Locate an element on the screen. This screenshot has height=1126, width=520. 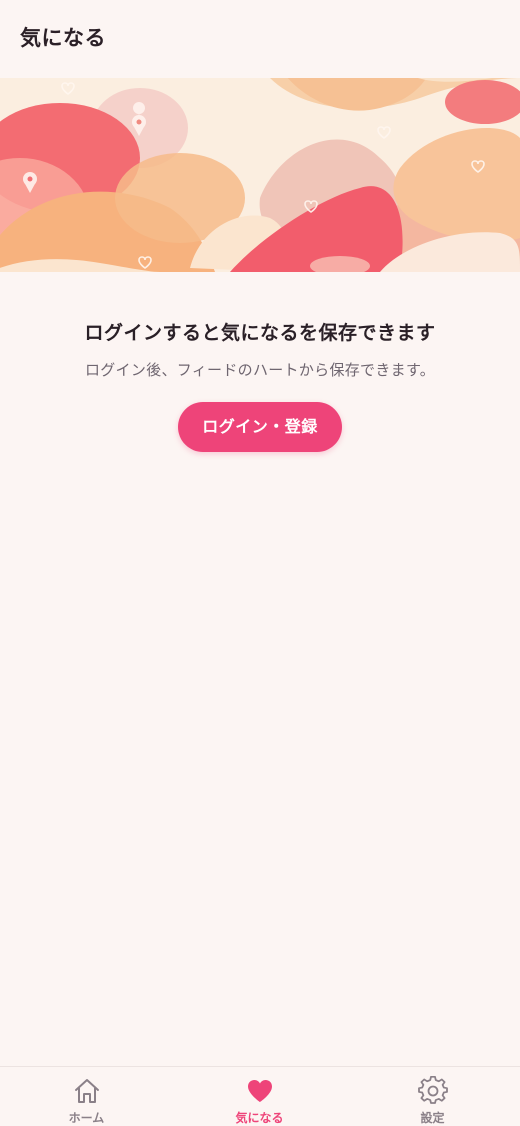
tab-settings-label: 設定 is located at coordinates (432, 1118).